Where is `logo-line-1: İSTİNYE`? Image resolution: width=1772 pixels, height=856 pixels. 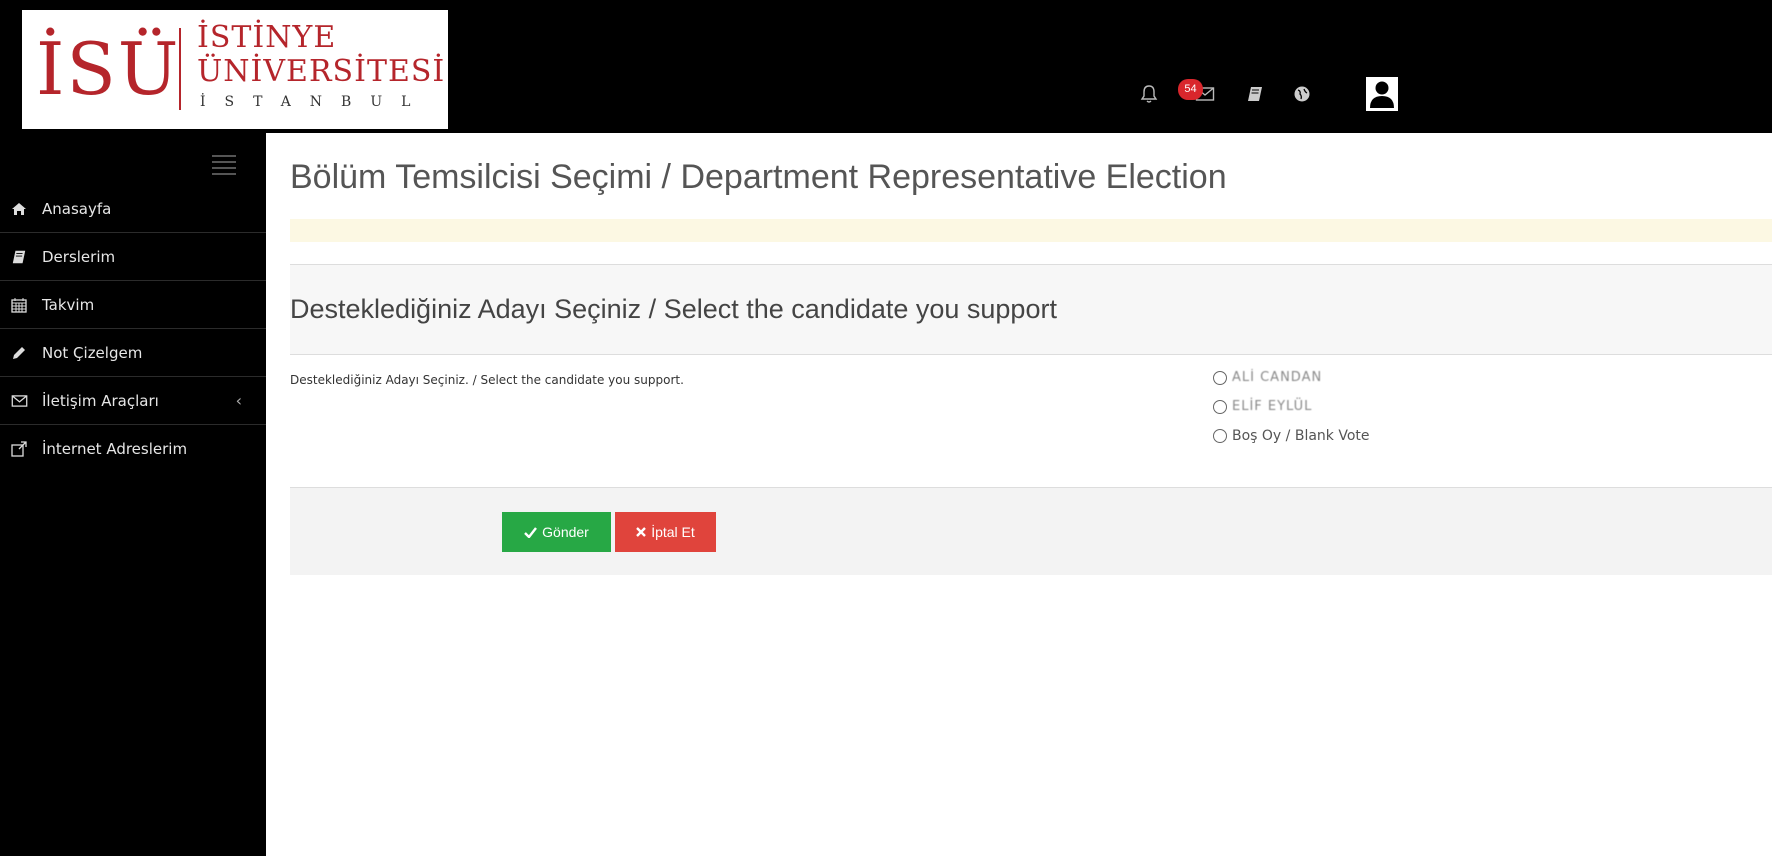
logo-line-1: İSTİNYE is located at coordinates (267, 37).